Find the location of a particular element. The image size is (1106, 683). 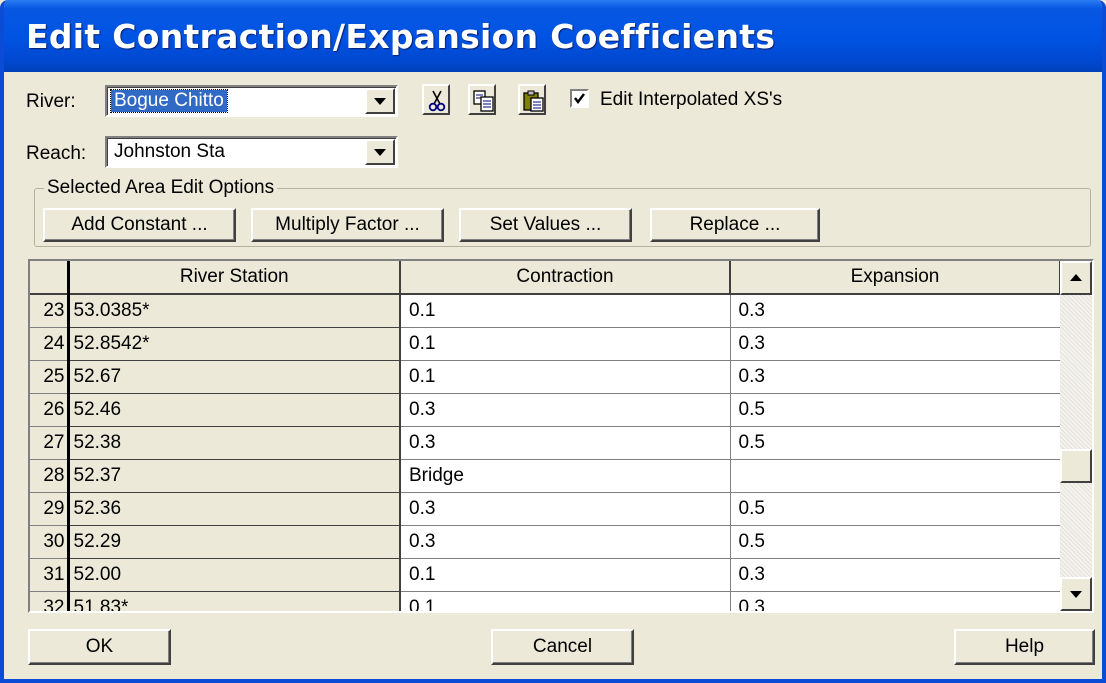

table-row: 23 53.0385* 0.1 0.3 is located at coordinates (545, 311).